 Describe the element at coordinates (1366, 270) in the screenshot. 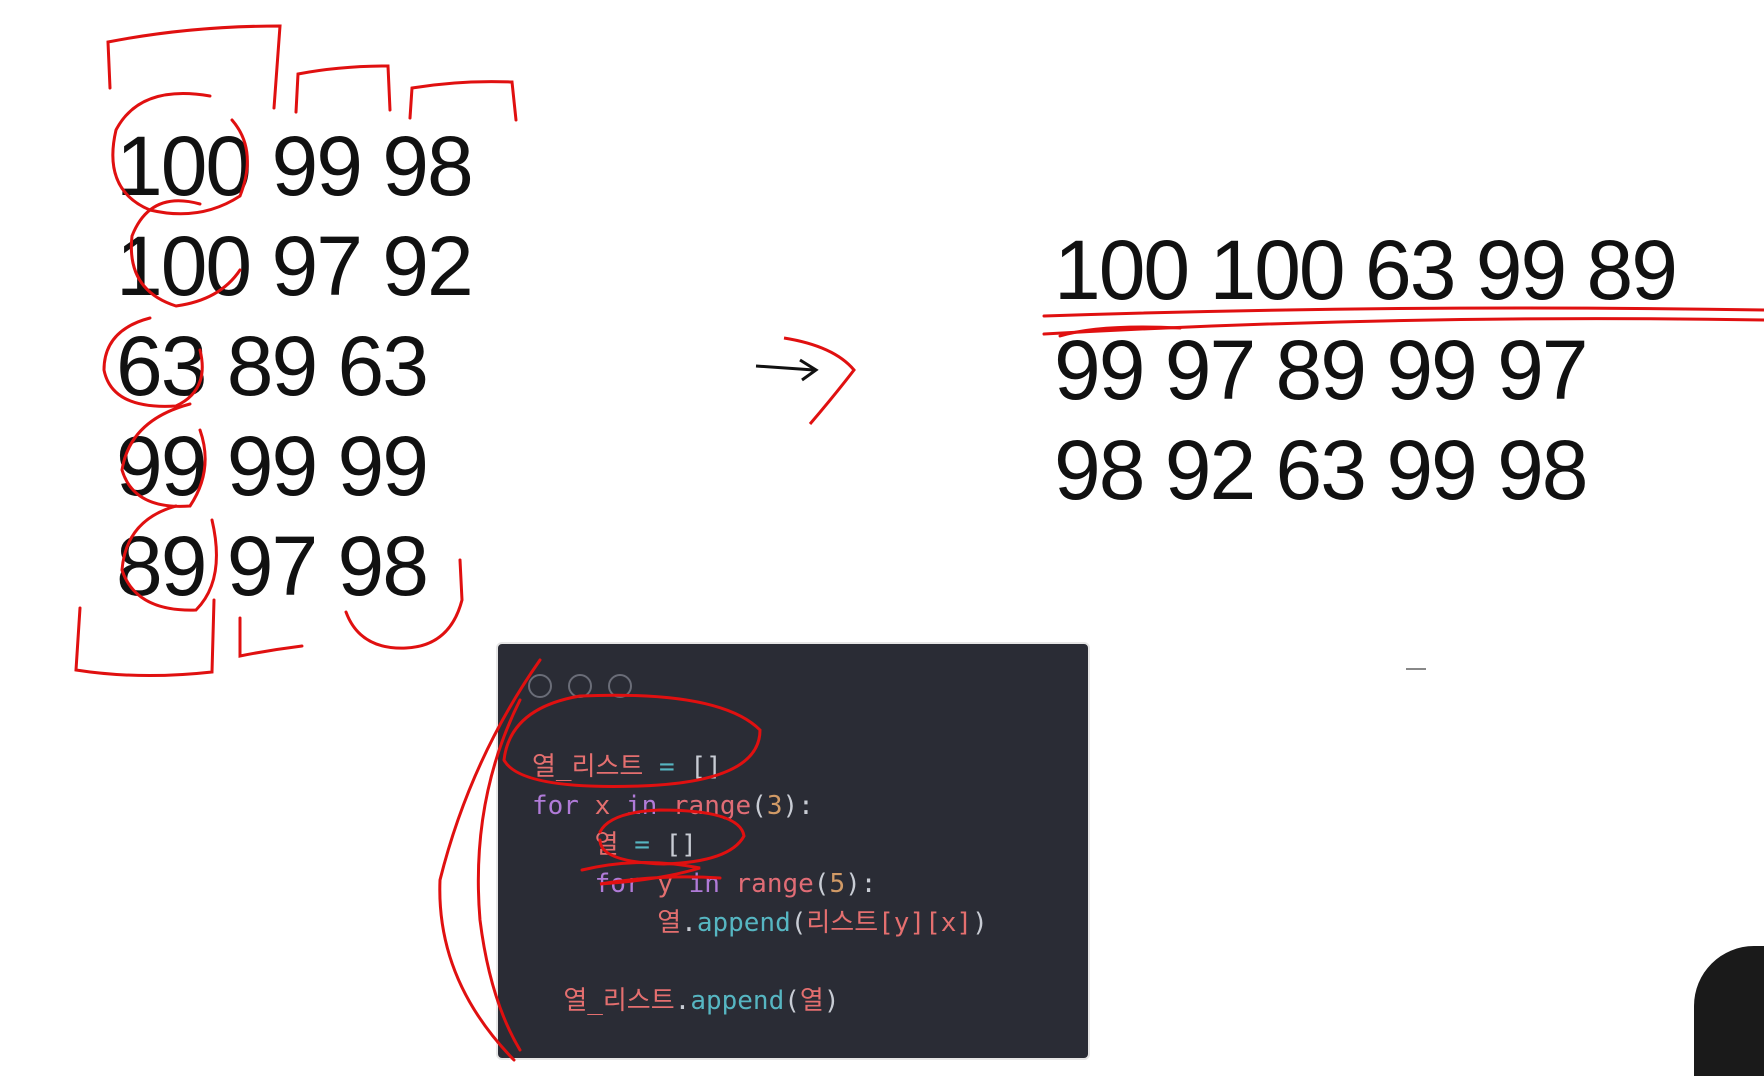

I see `right-matrix-row: 100 100 63 99 89` at that location.